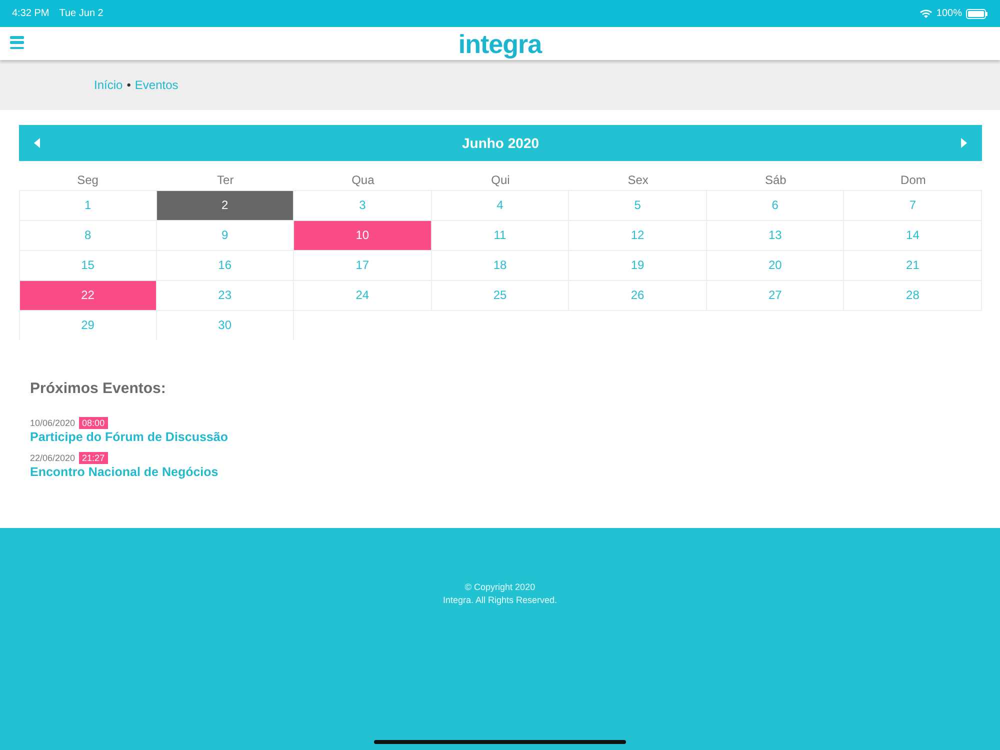 The width and height of the screenshot is (1000, 750). Describe the element at coordinates (913, 295) in the screenshot. I see `calendar-day: 28` at that location.